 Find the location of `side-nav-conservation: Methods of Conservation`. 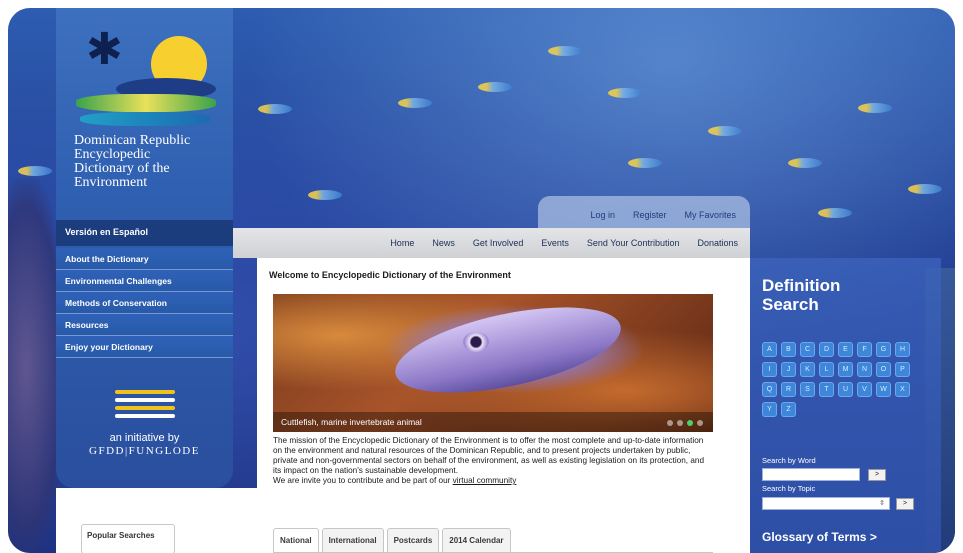

side-nav-conservation: Methods of Conservation is located at coordinates (144, 303).